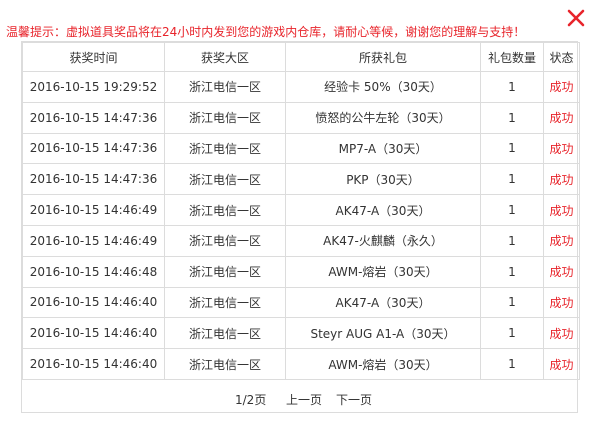 This screenshot has width=600, height=445. I want to click on cell-package: 经验卡 50%（30天）, so click(383, 87).